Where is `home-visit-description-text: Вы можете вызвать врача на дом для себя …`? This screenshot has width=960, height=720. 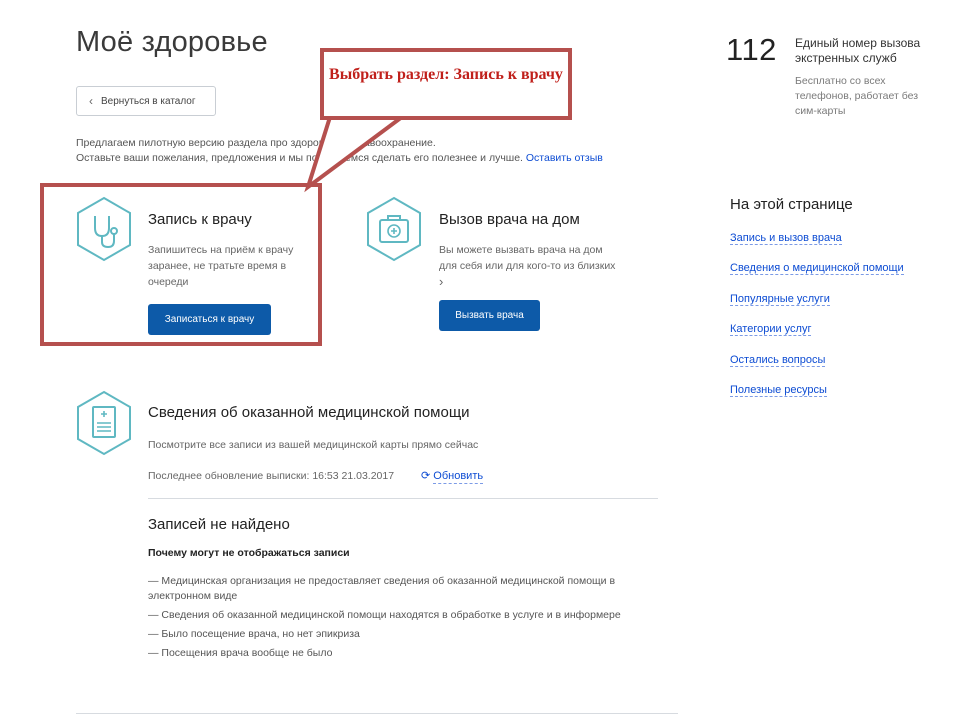 home-visit-description-text: Вы можете вызвать врача на дом для себя … is located at coordinates (527, 258).